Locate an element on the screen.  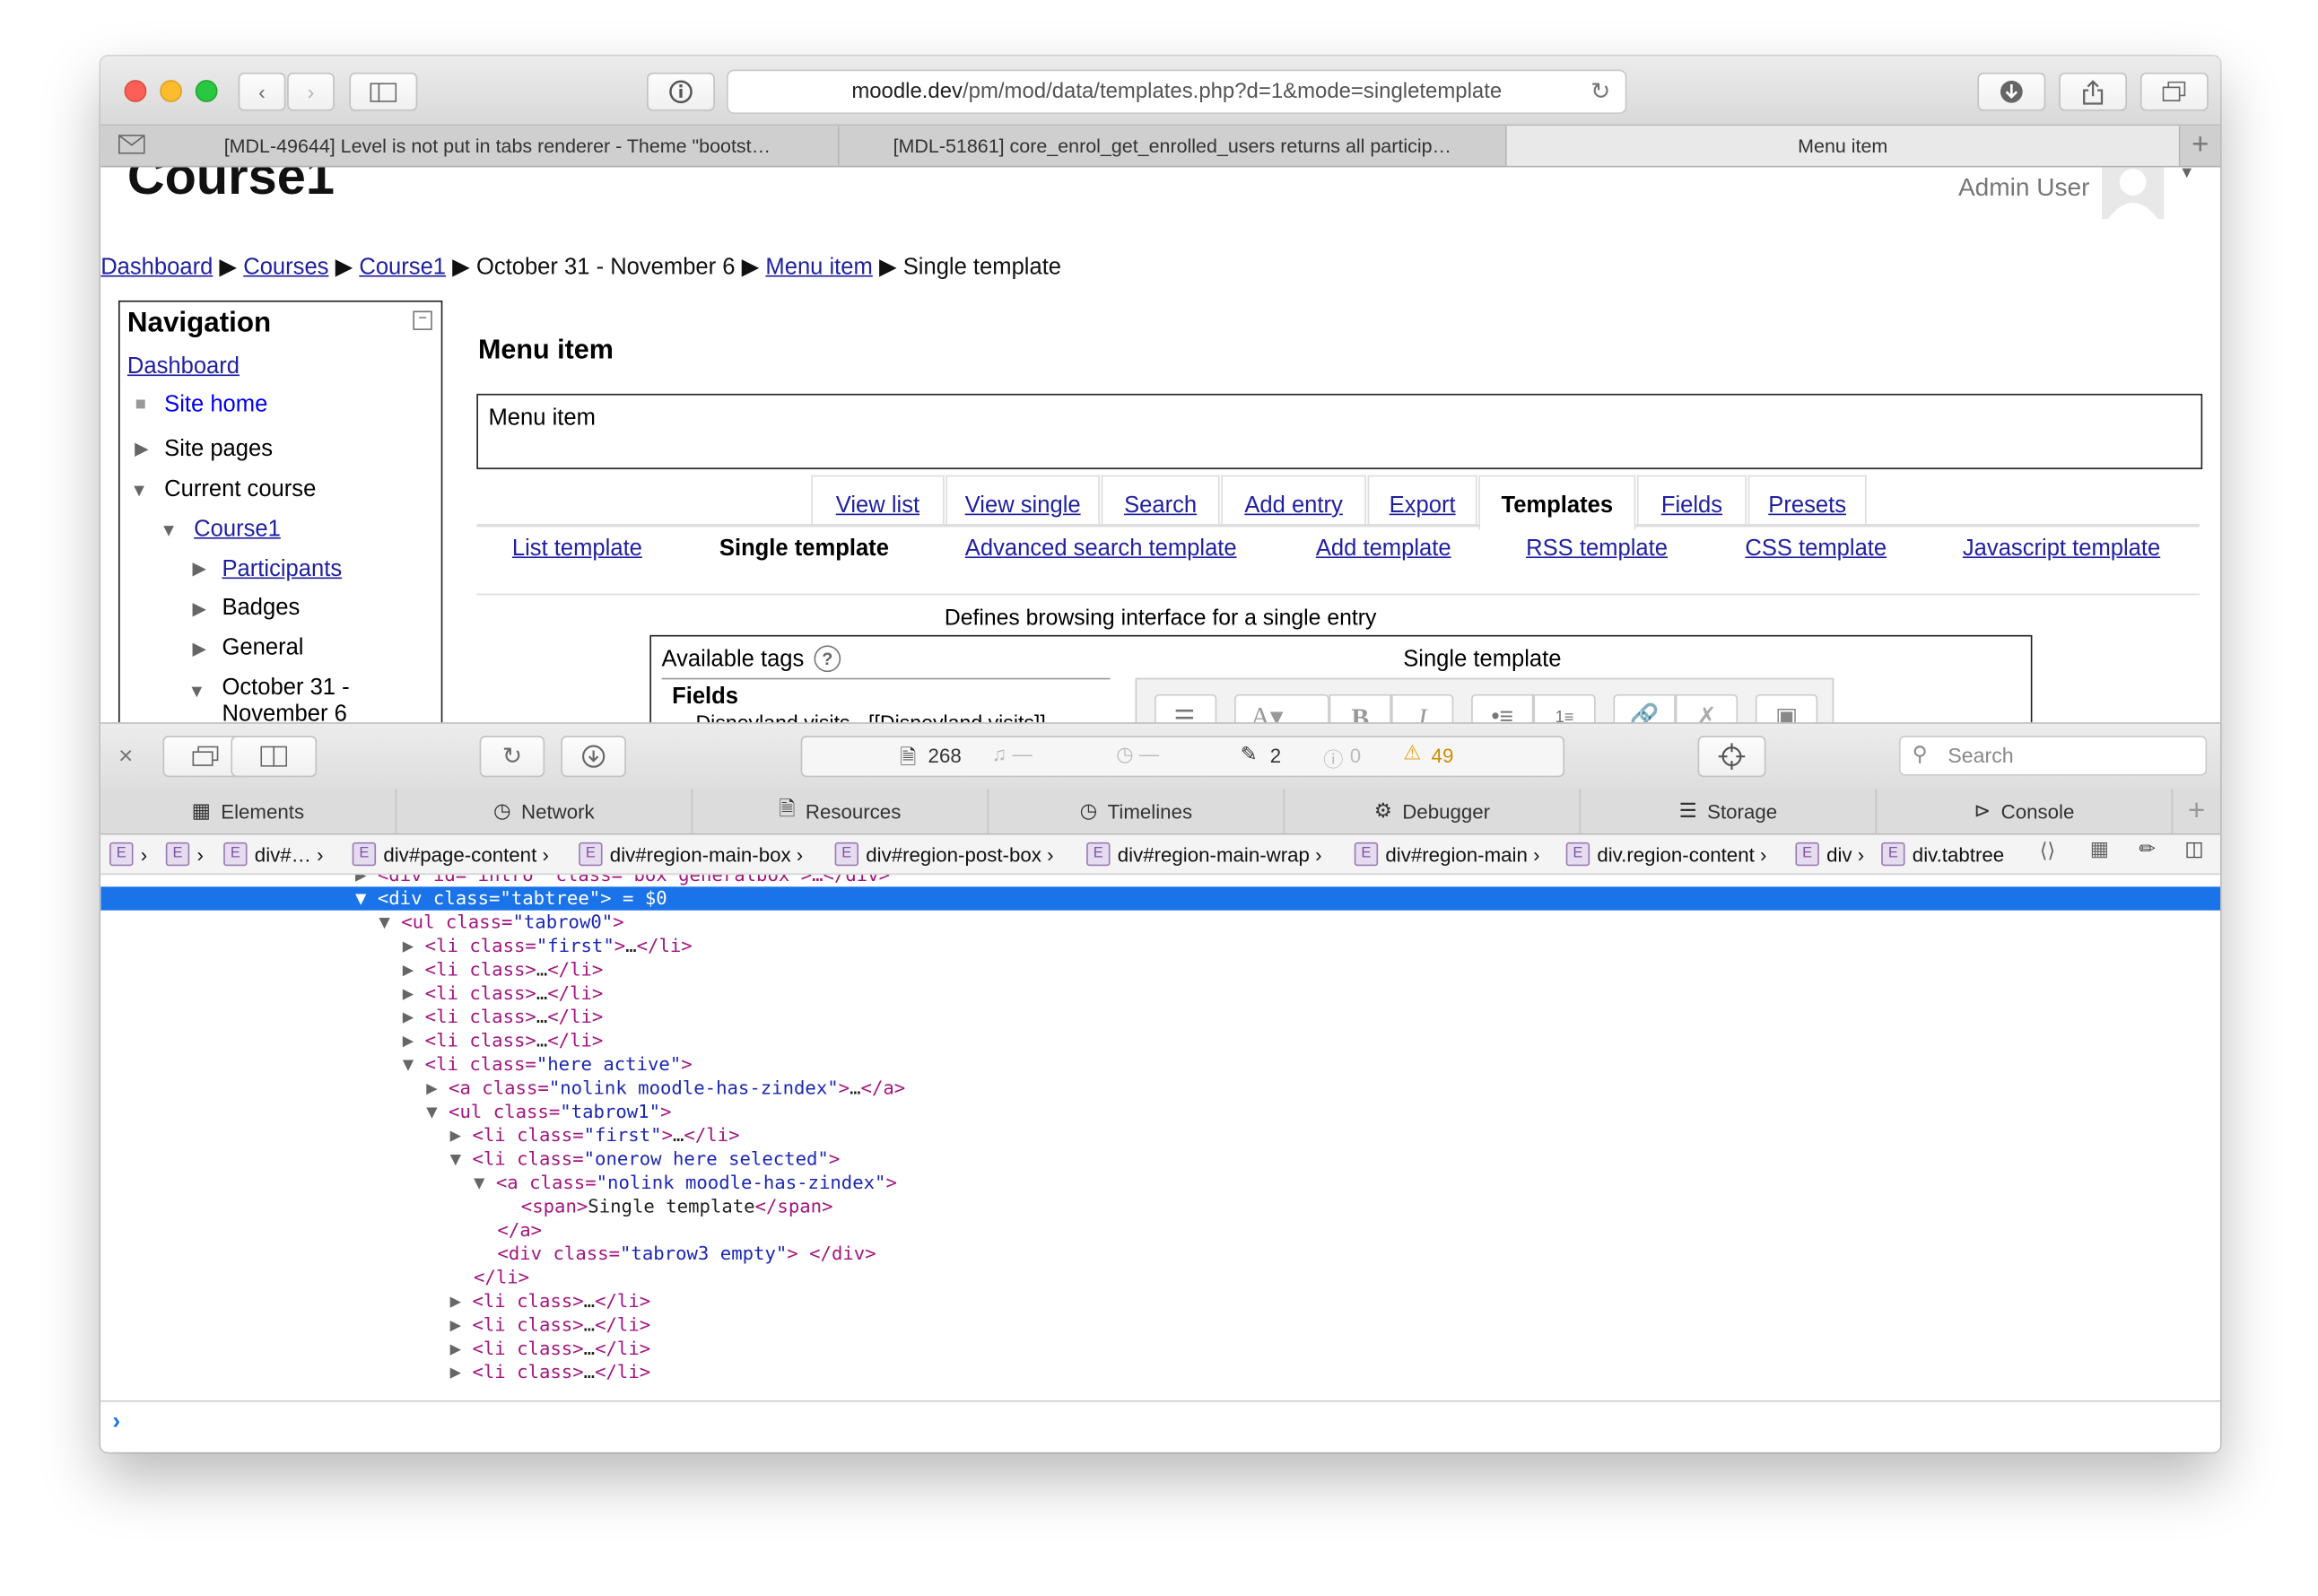
help-icon: ? is located at coordinates (827, 659).